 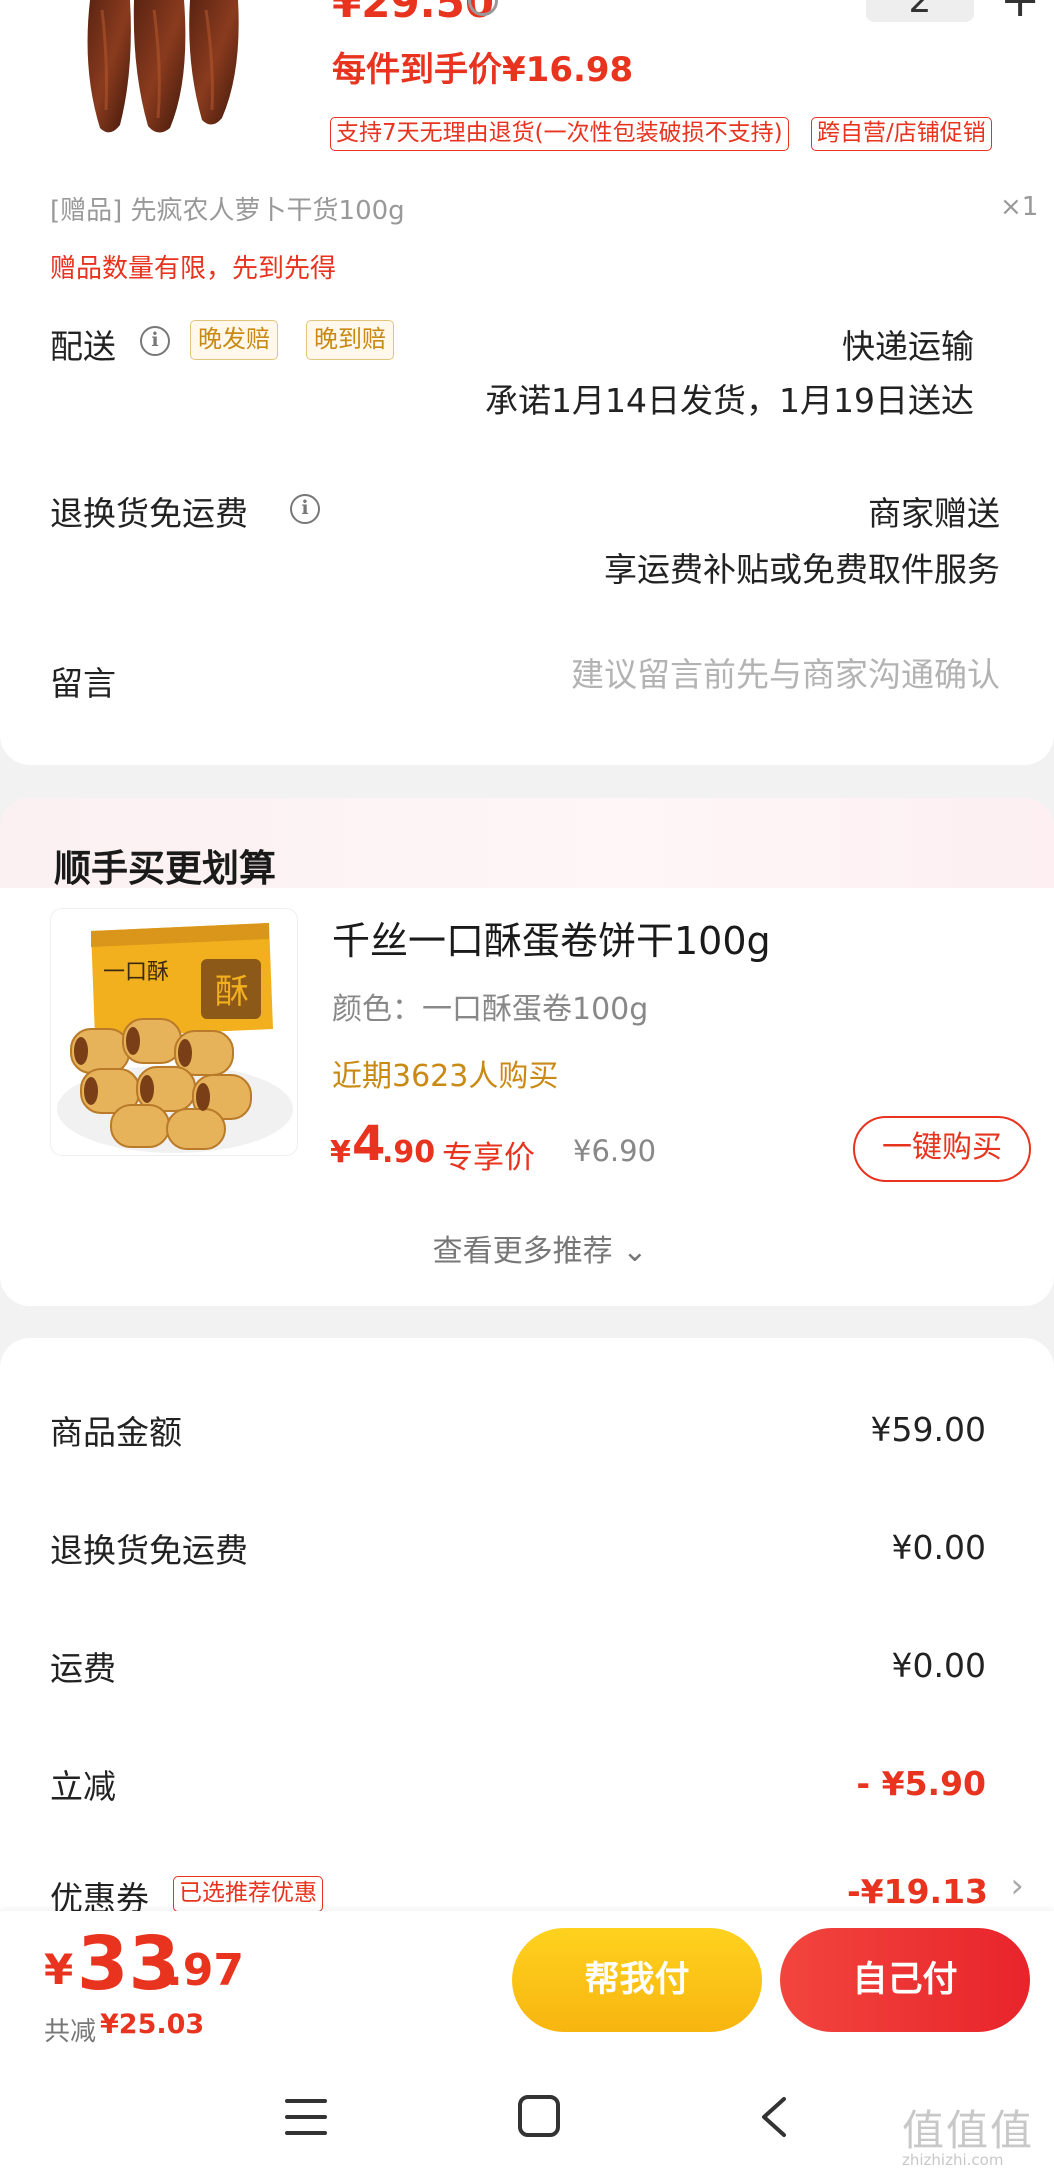 I want to click on recommended-price-currency: ¥, so click(x=340, y=1152).